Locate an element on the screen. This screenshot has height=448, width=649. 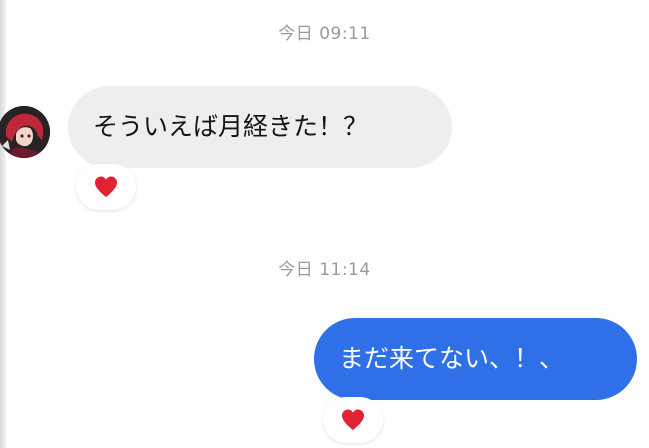
timestamp: 今日 11:14 is located at coordinates (324, 270).